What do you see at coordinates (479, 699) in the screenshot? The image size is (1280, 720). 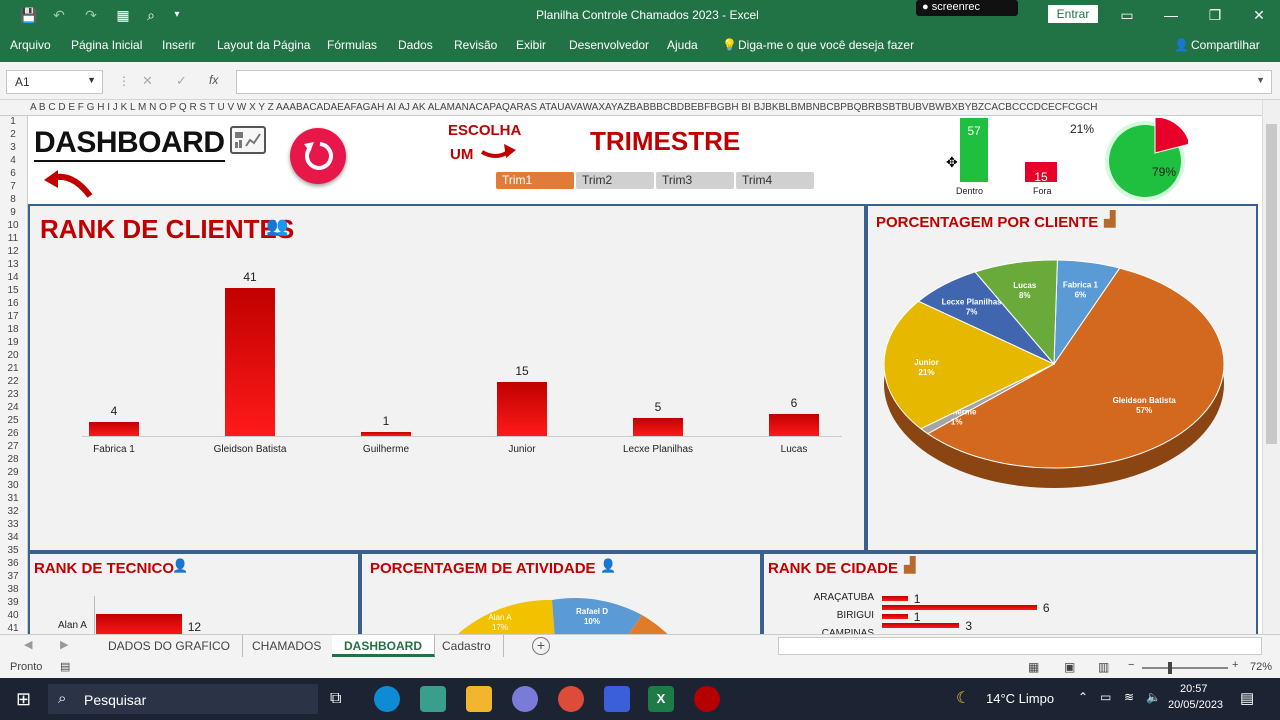 I see `file-explorer-icon` at bounding box center [479, 699].